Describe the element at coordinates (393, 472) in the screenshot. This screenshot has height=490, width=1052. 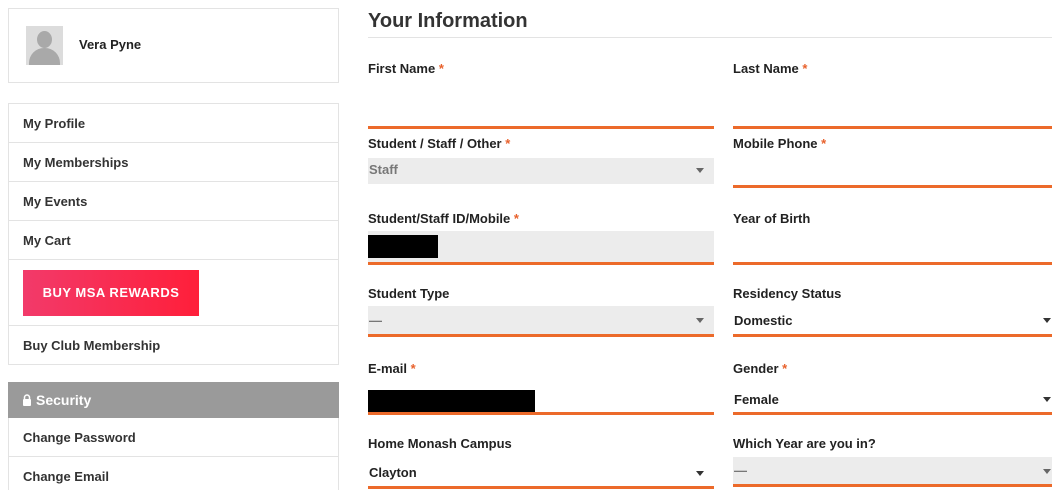
I see `campus-select-value: Clayton` at that location.